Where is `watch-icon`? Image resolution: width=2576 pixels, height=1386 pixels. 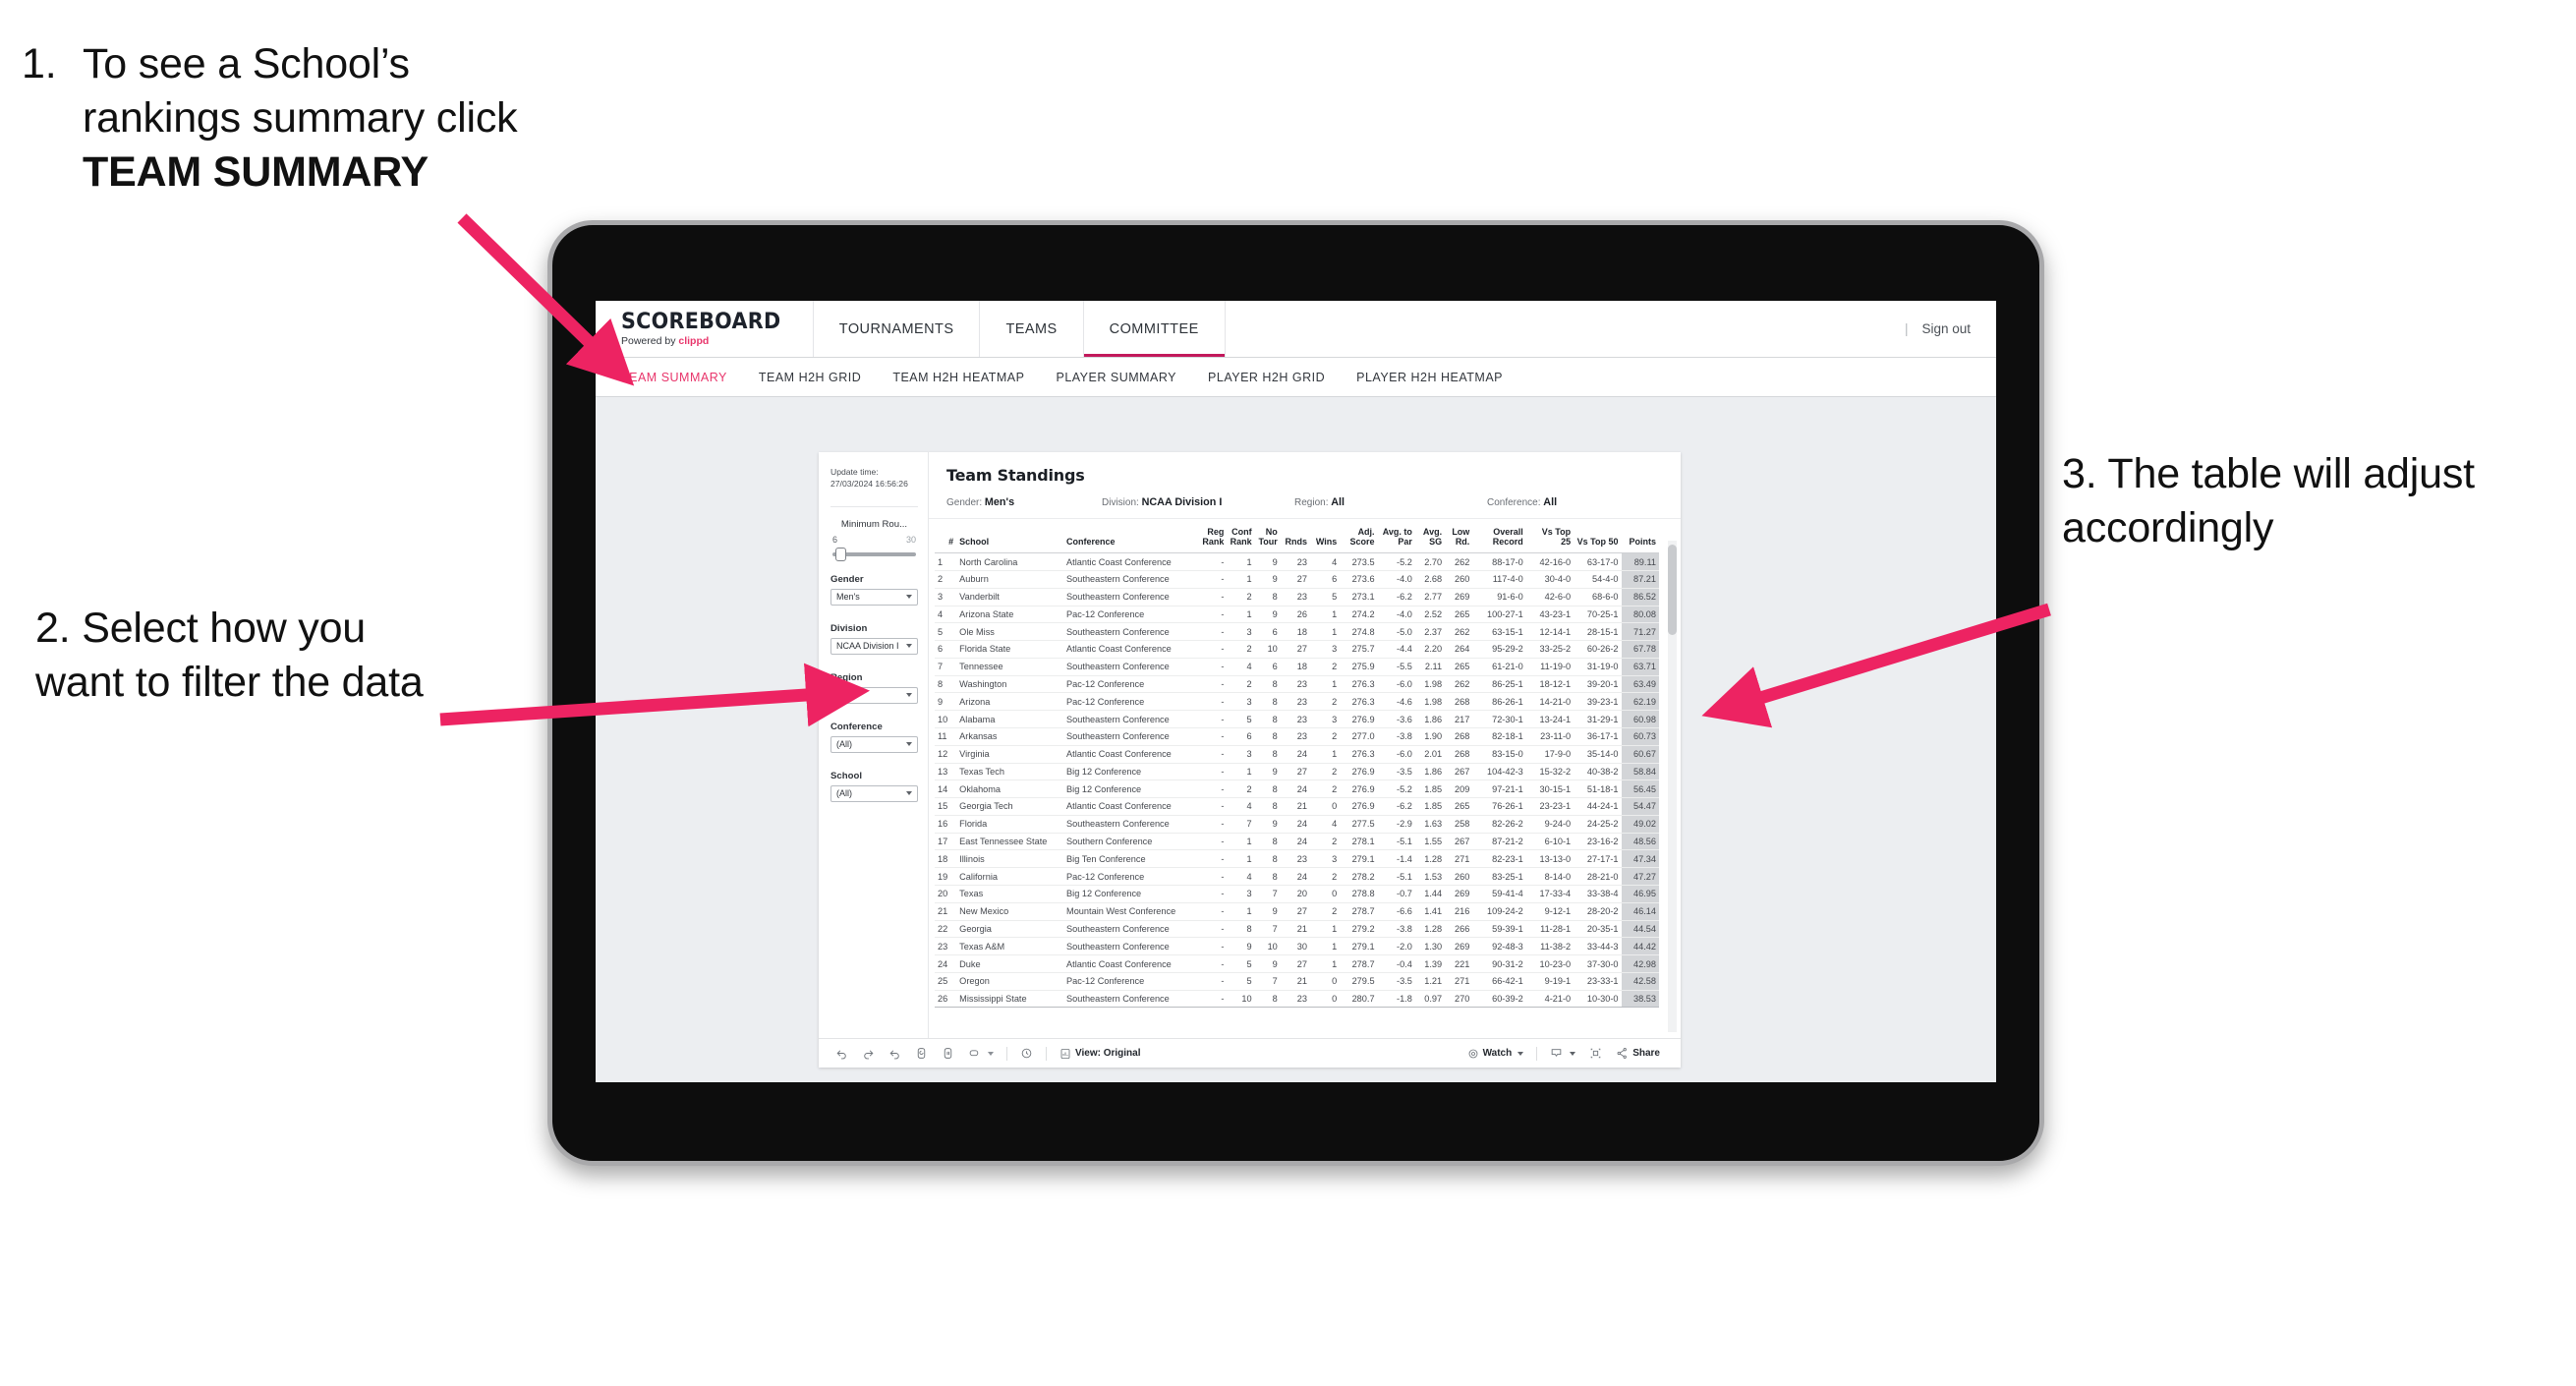 watch-icon is located at coordinates (1473, 1054).